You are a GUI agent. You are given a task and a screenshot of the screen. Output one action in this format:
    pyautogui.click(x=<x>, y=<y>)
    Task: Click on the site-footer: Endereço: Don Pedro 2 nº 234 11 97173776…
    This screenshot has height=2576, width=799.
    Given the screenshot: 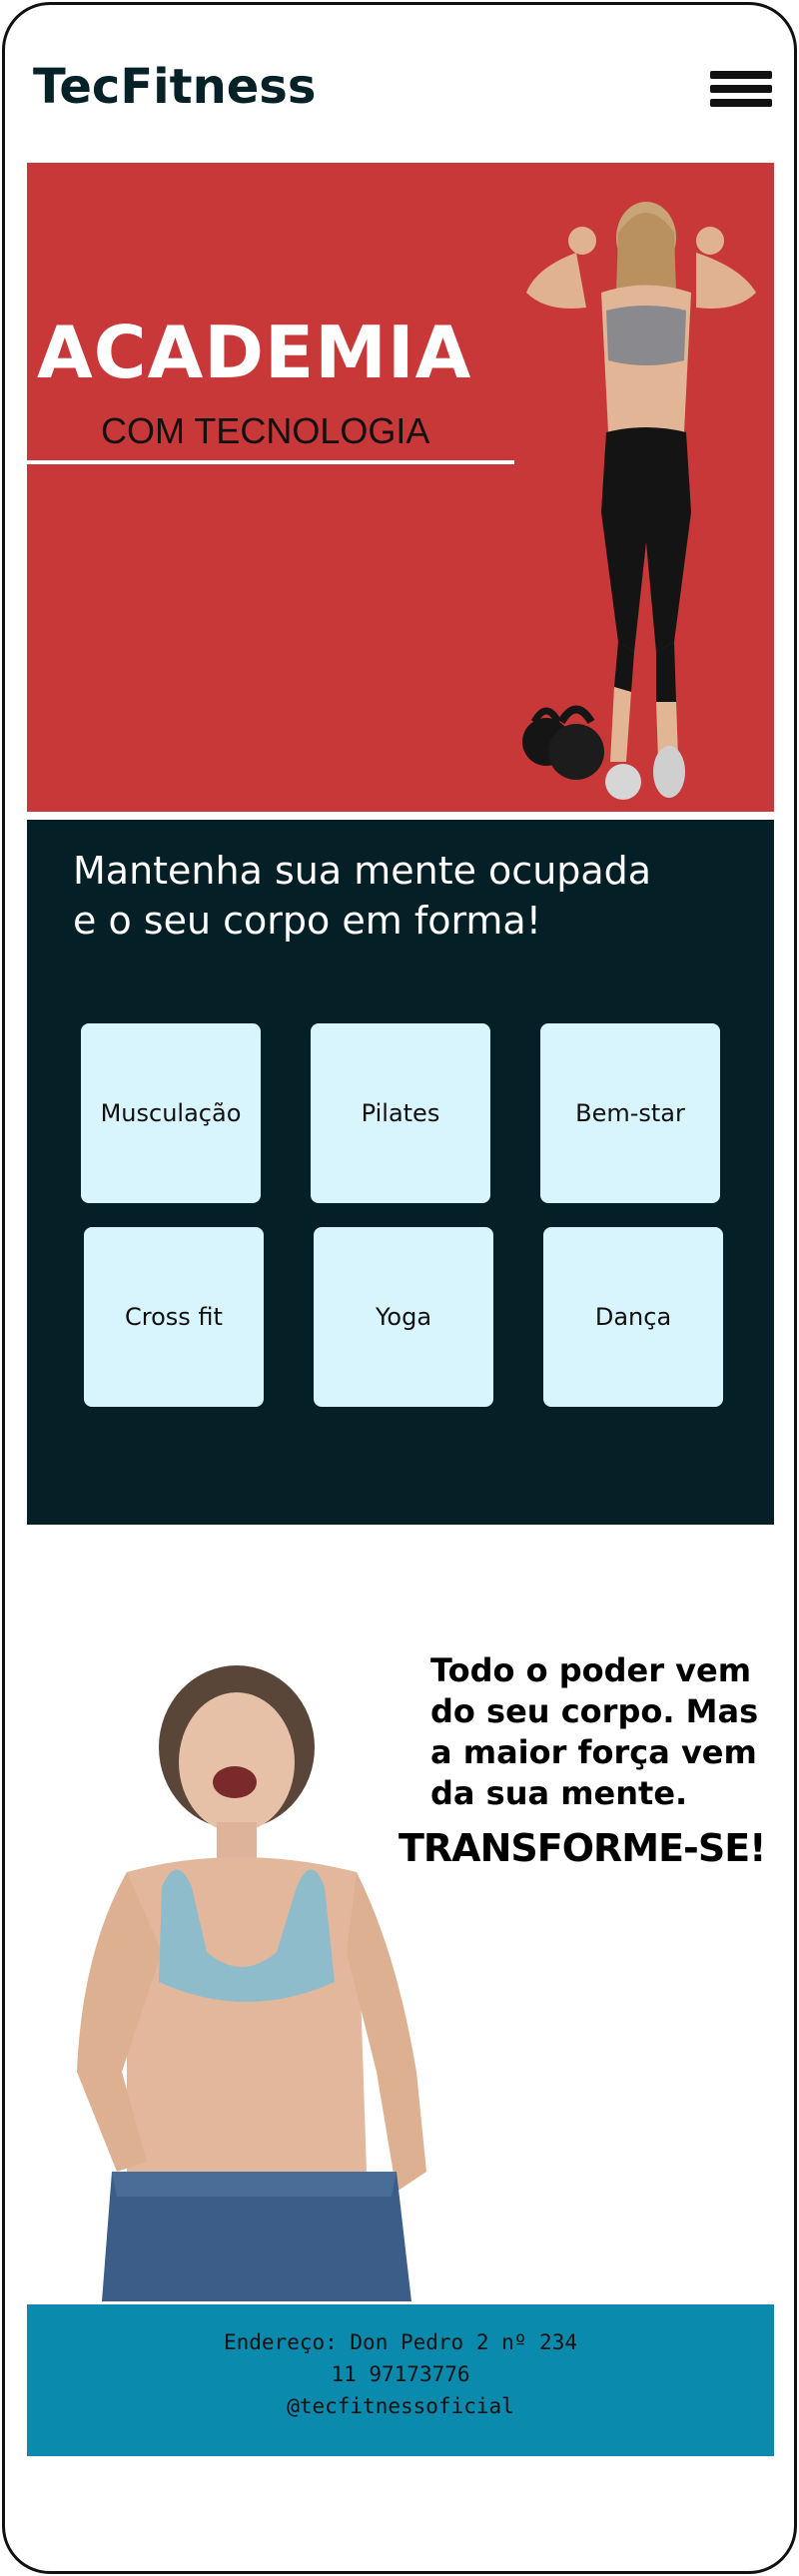 What is the action you would take?
    pyautogui.click(x=400, y=2380)
    